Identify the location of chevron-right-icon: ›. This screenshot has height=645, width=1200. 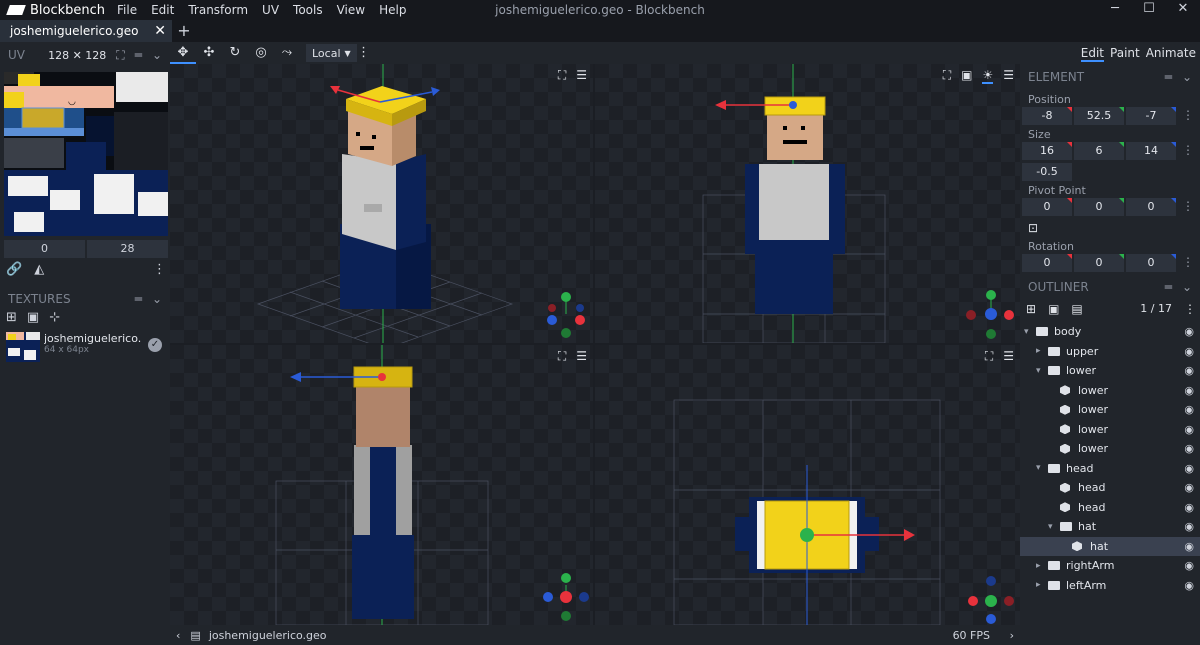
(1012, 635).